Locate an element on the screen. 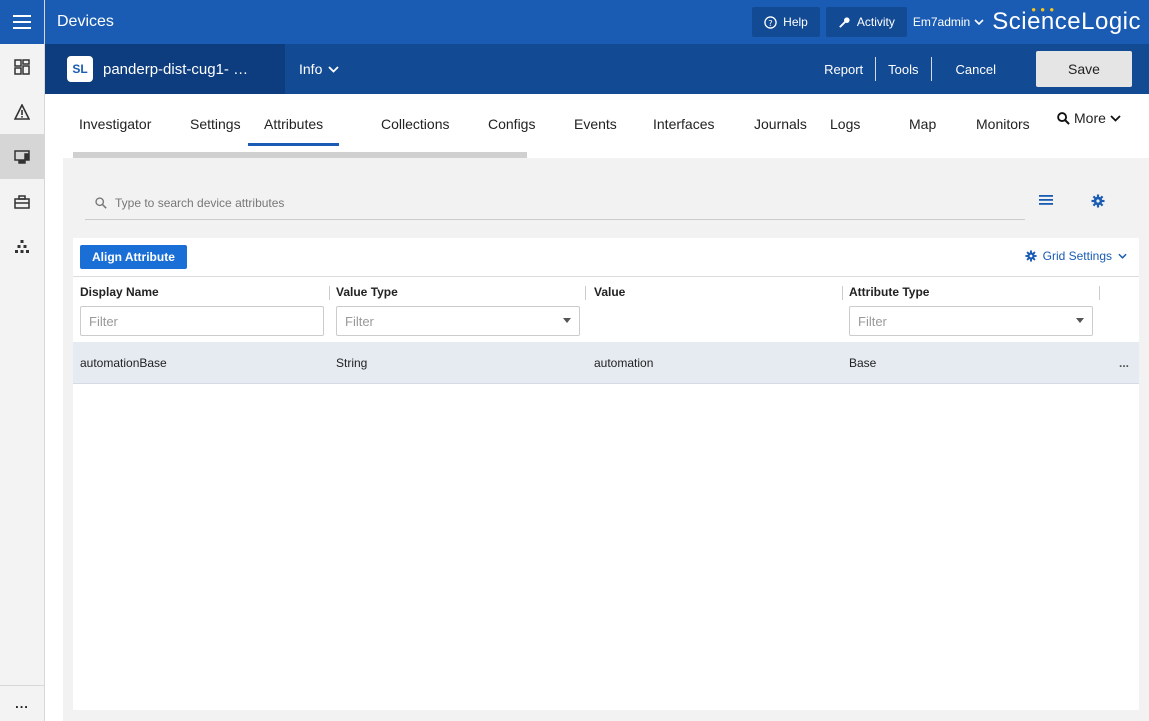 This screenshot has width=1149, height=721. activity-label: Activity is located at coordinates (875, 22).